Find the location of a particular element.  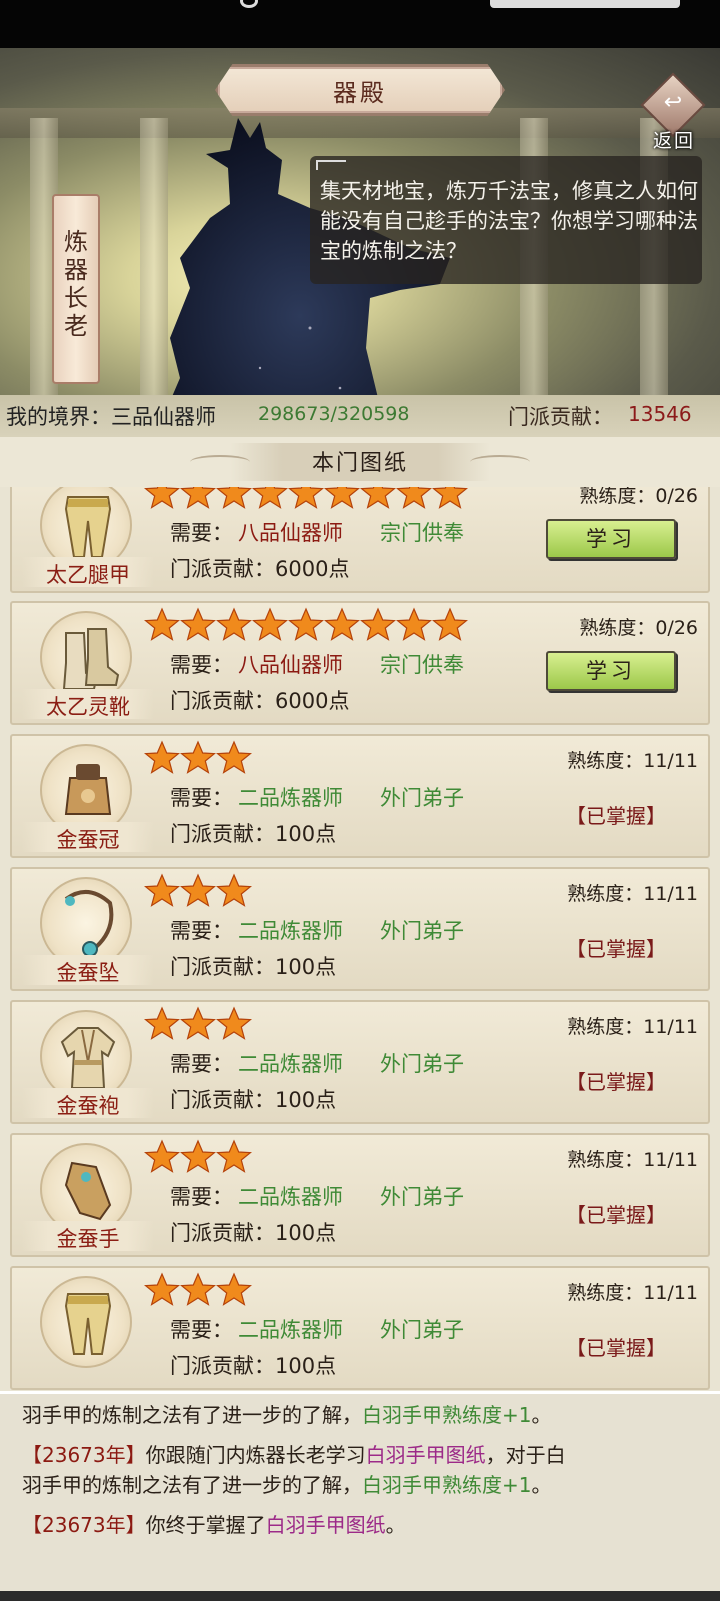

proficiency-value: 0/26 is located at coordinates (676, 497).